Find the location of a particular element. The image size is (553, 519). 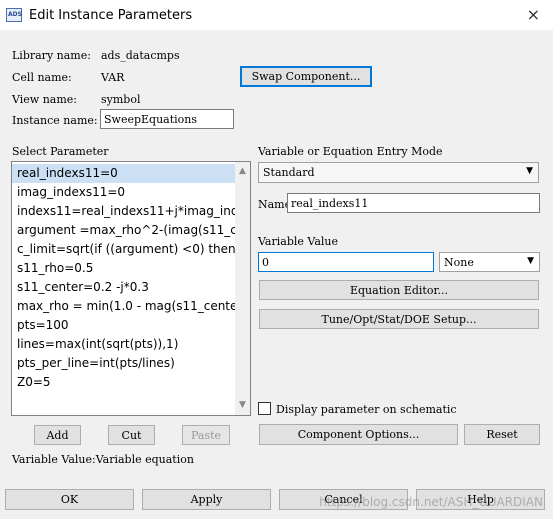

library-name-label: Library name: is located at coordinates (51, 55).